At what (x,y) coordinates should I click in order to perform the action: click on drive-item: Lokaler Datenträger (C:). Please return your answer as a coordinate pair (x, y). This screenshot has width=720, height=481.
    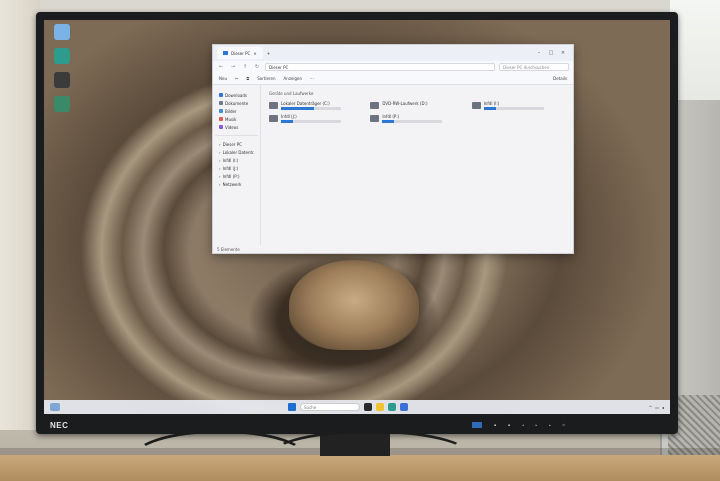
    Looking at the image, I should click on (315, 106).